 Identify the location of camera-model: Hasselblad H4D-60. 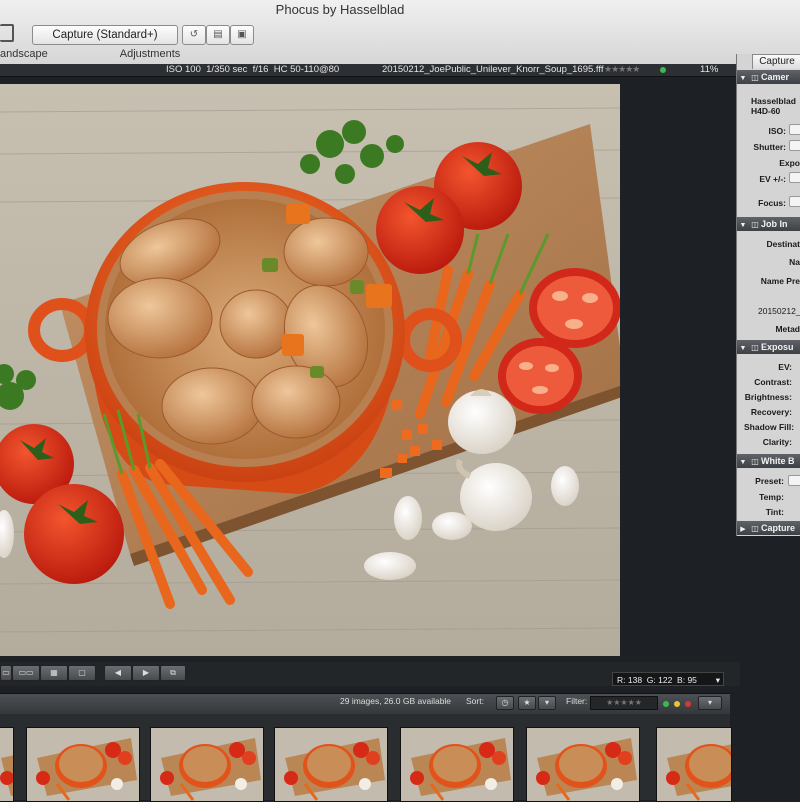
(773, 106).